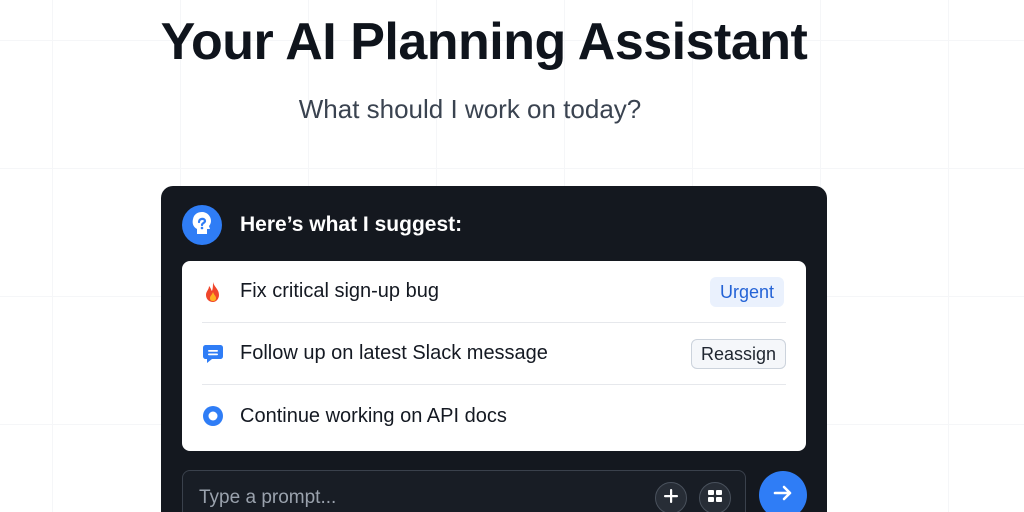  Describe the element at coordinates (738, 354) in the screenshot. I see `reassign-button: Reassign` at that location.